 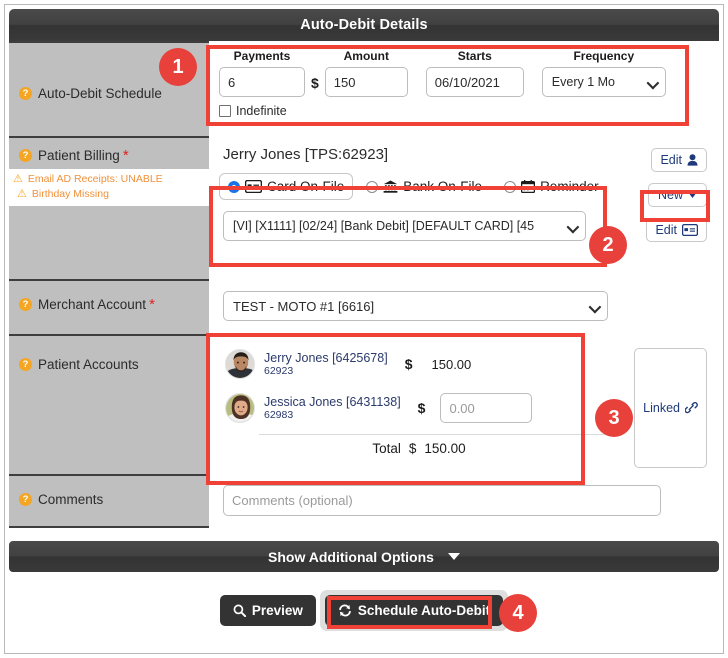 What do you see at coordinates (239, 610) in the screenshot?
I see `search-icon` at bounding box center [239, 610].